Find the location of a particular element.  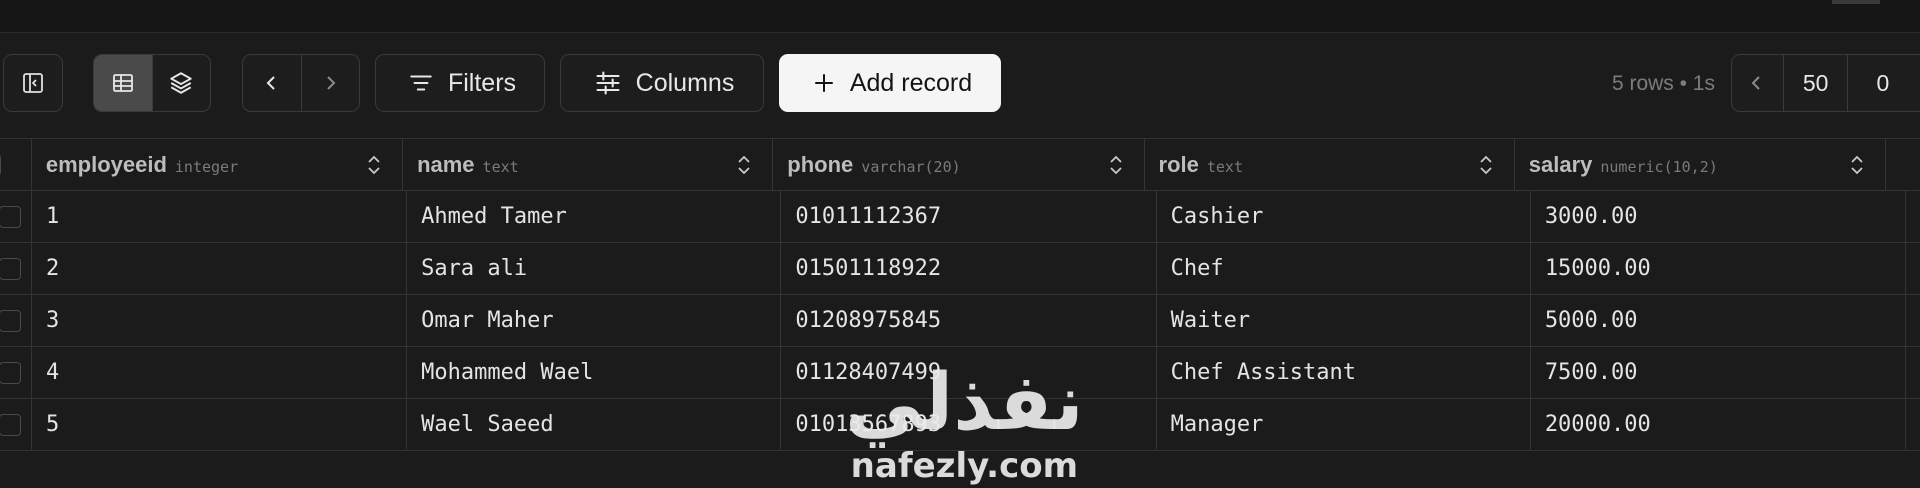

sliders-icon is located at coordinates (608, 83).